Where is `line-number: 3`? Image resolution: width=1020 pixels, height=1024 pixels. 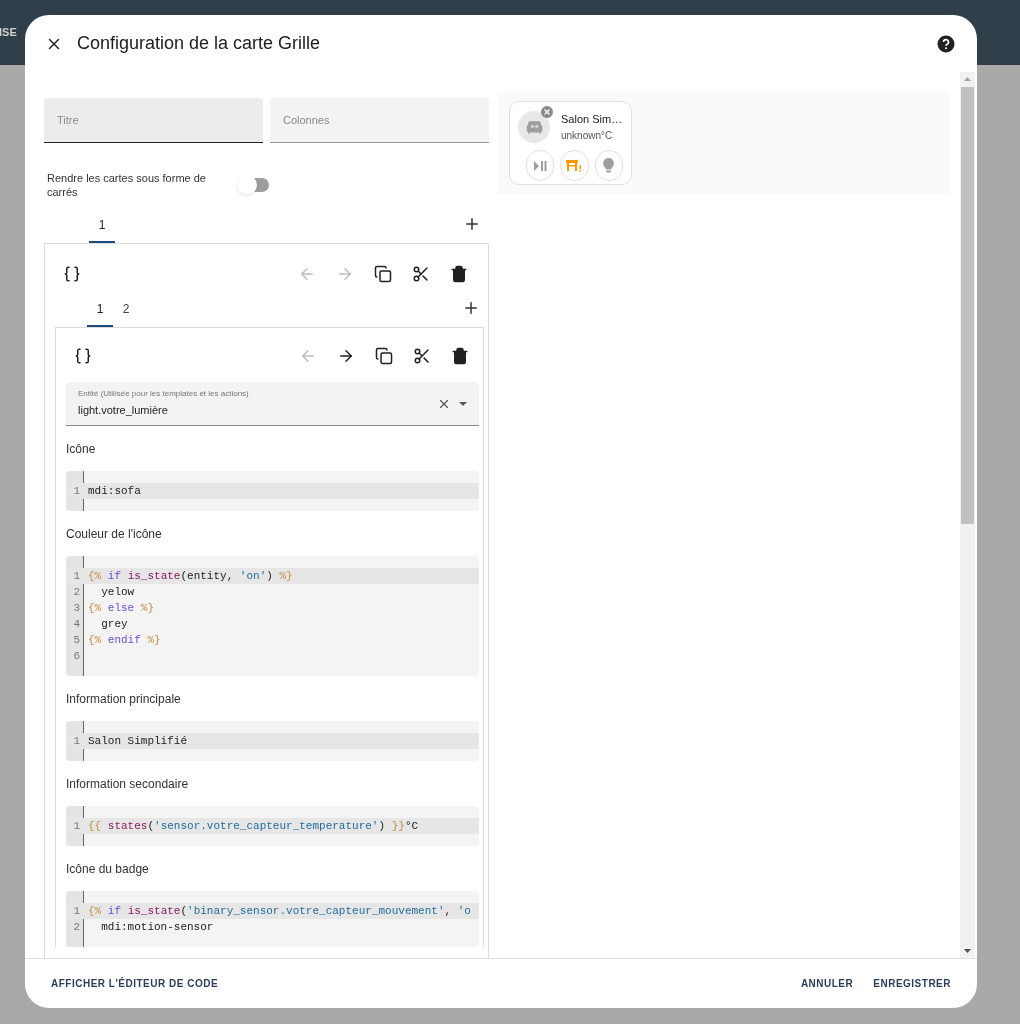 line-number: 3 is located at coordinates (76, 608).